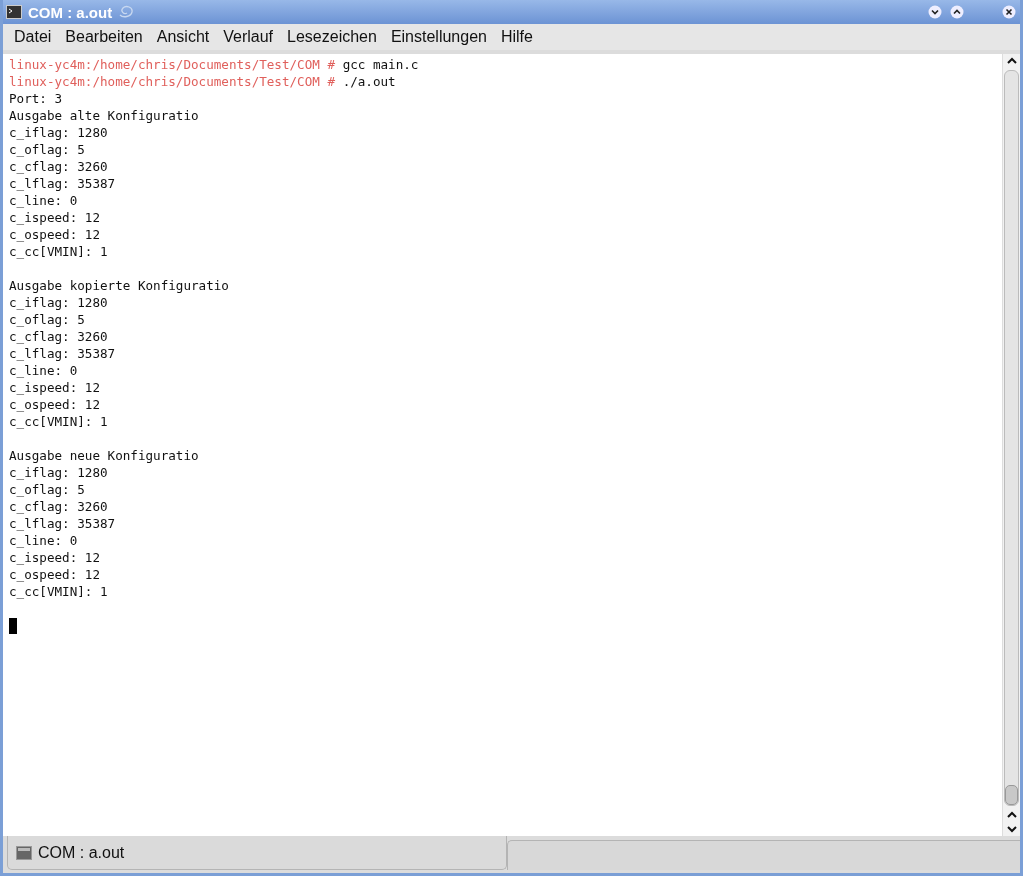 This screenshot has height=876, width=1023. I want to click on menu-item: Hilfe, so click(516, 37).